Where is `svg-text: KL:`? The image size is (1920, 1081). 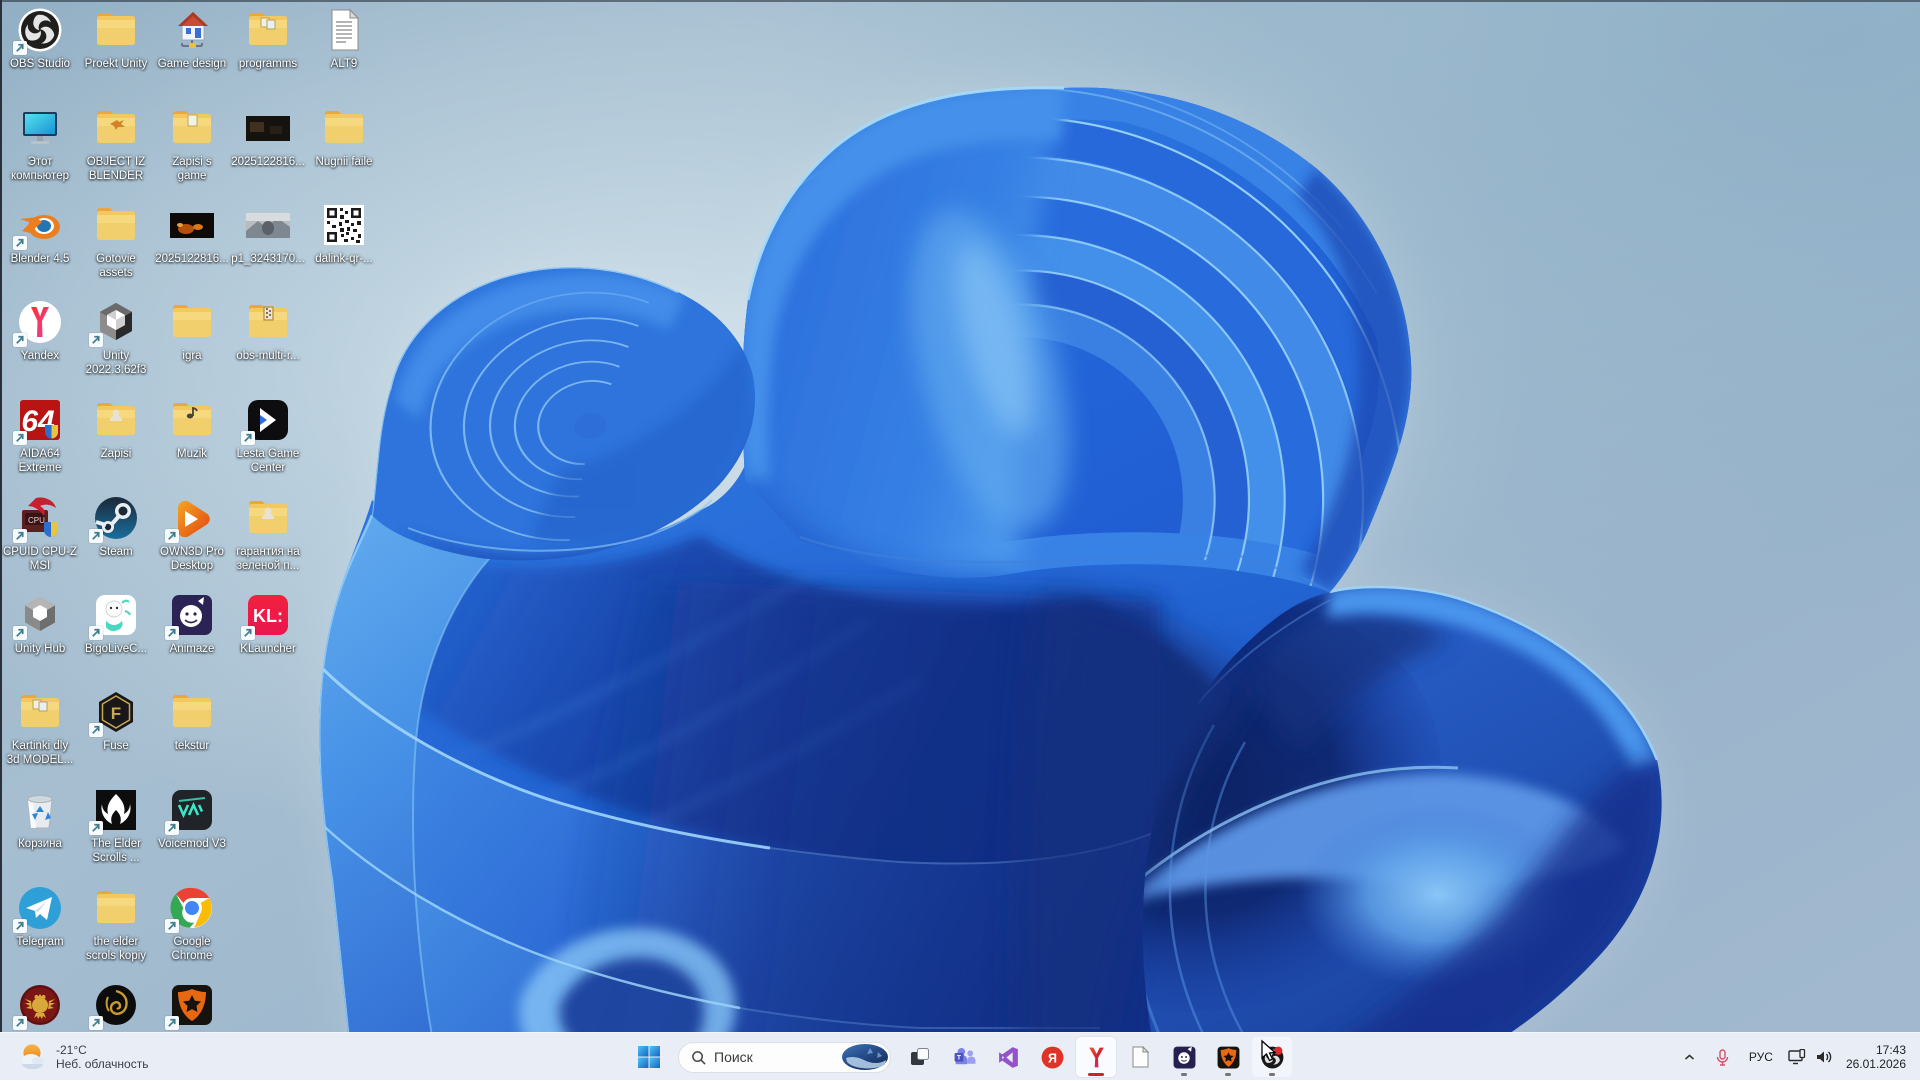 svg-text: KL: is located at coordinates (268, 616).